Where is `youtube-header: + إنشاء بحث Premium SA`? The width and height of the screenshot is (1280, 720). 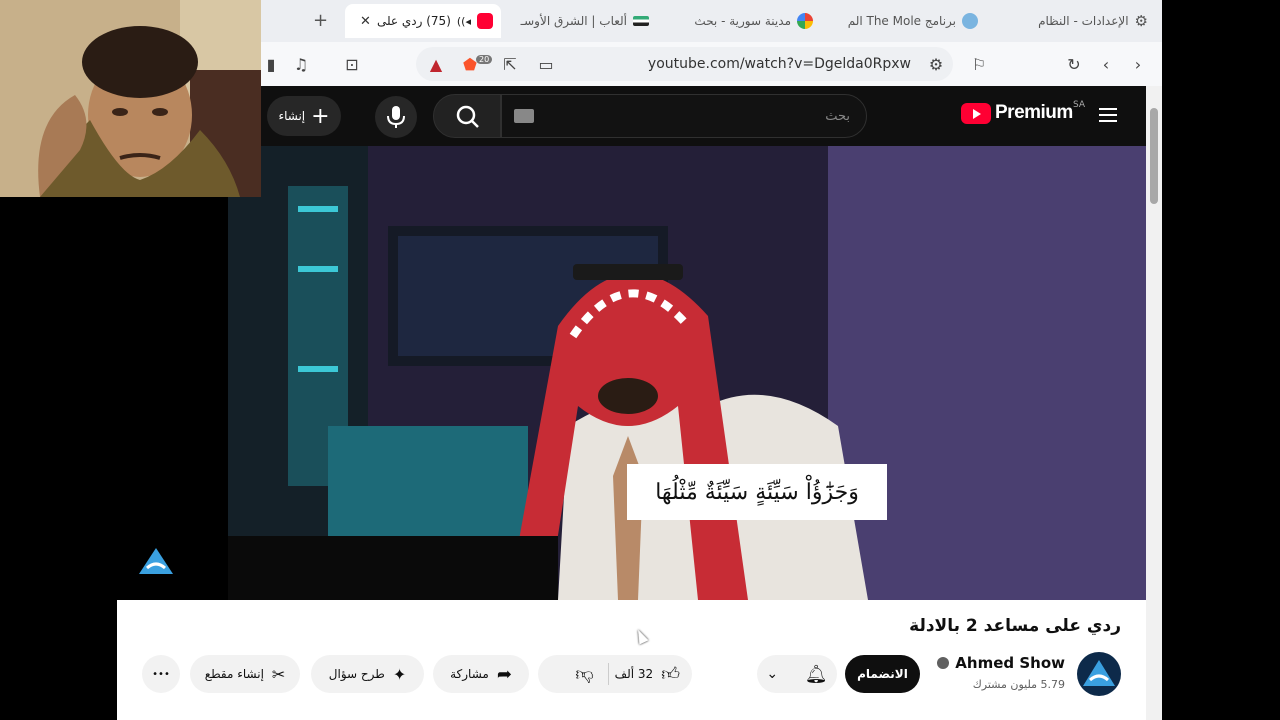 youtube-header: + إنشاء بحث Premium SA is located at coordinates (703, 116).